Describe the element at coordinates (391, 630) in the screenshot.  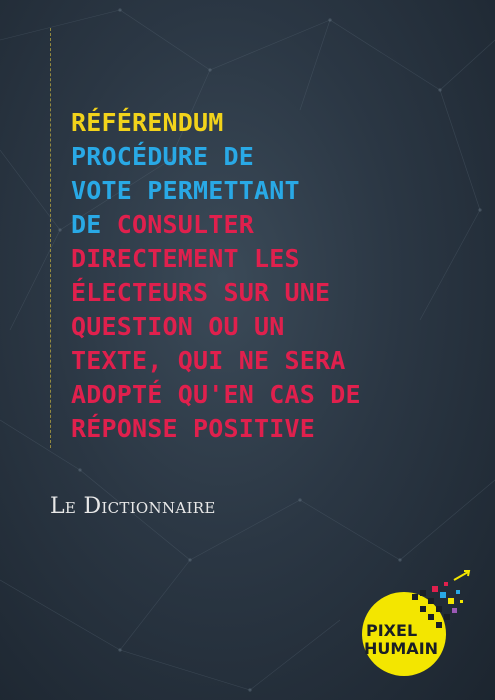
I see `logo-text-pixel: PIXEL` at that location.